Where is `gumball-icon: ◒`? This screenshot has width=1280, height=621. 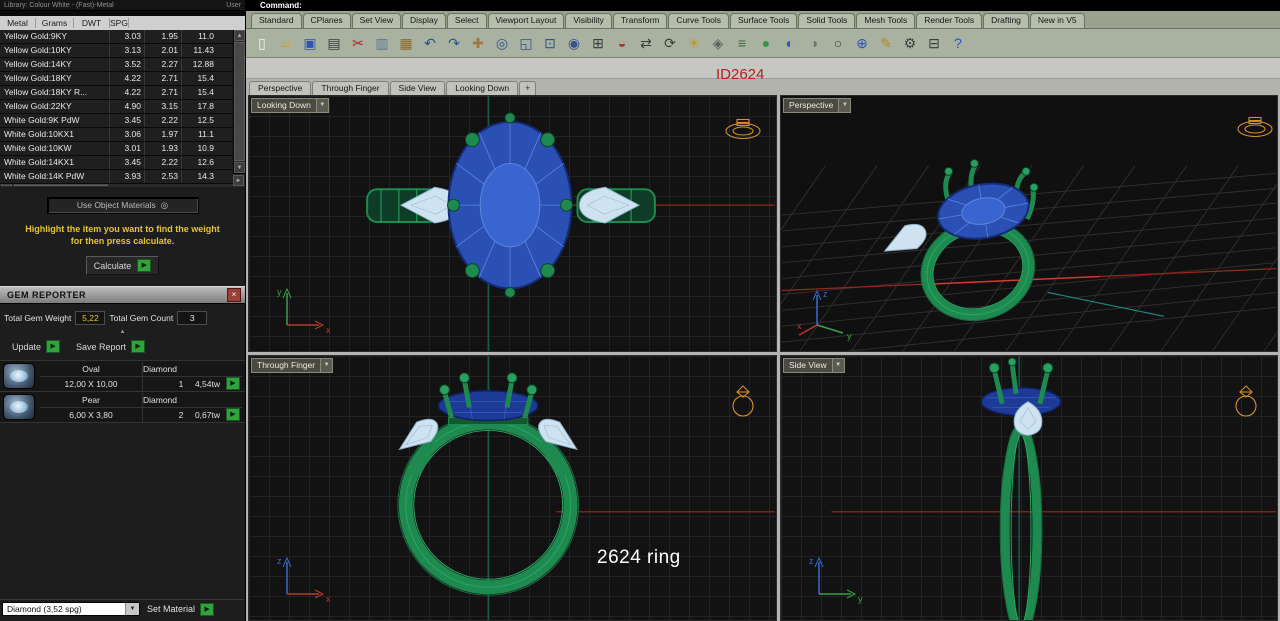 gumball-icon: ◒ is located at coordinates (622, 43).